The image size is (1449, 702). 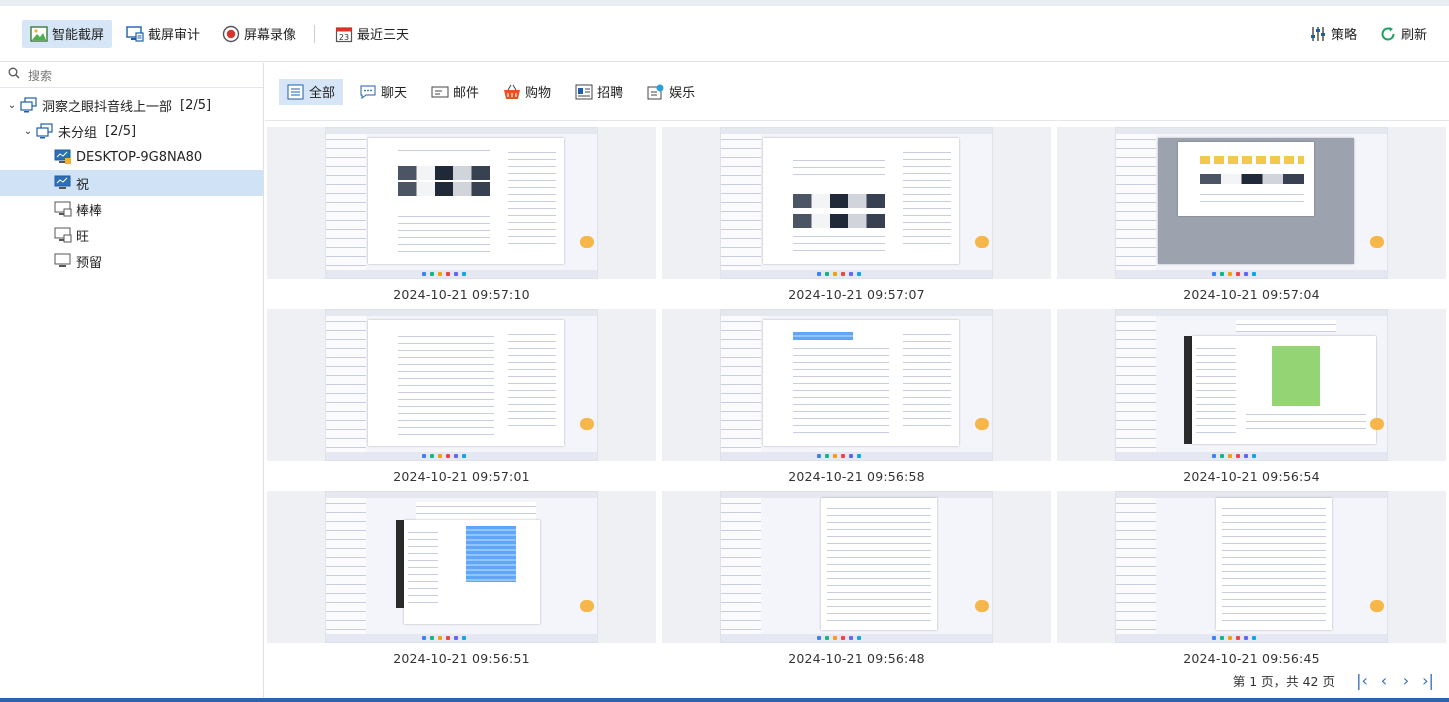 What do you see at coordinates (1343, 35) in the screenshot?
I see `policy-label: 策略` at bounding box center [1343, 35].